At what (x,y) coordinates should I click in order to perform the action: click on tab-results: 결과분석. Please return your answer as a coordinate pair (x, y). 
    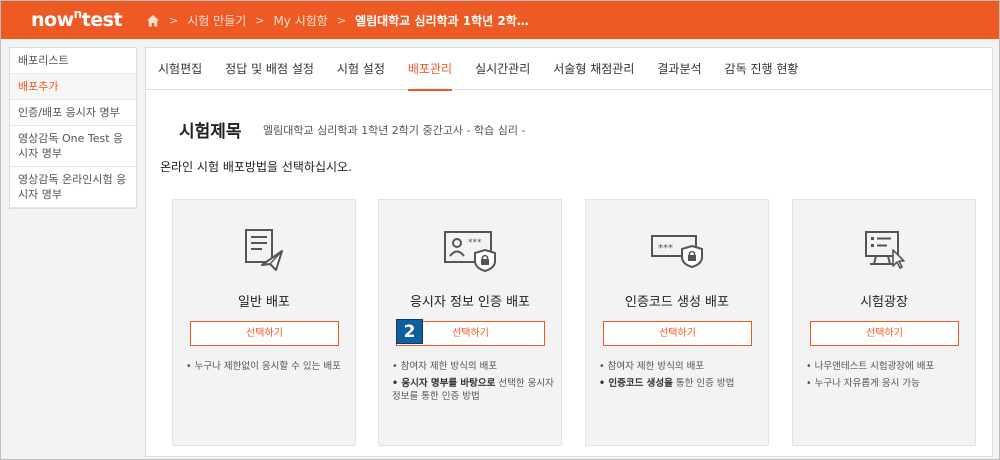
    Looking at the image, I should click on (679, 69).